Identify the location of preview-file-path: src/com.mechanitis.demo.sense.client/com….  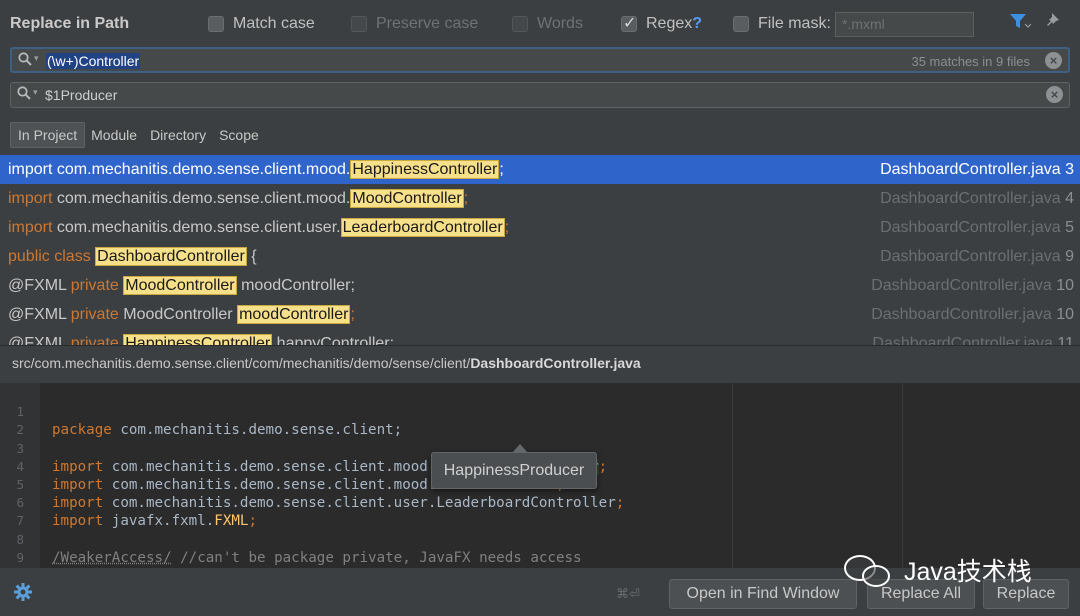
(540, 364).